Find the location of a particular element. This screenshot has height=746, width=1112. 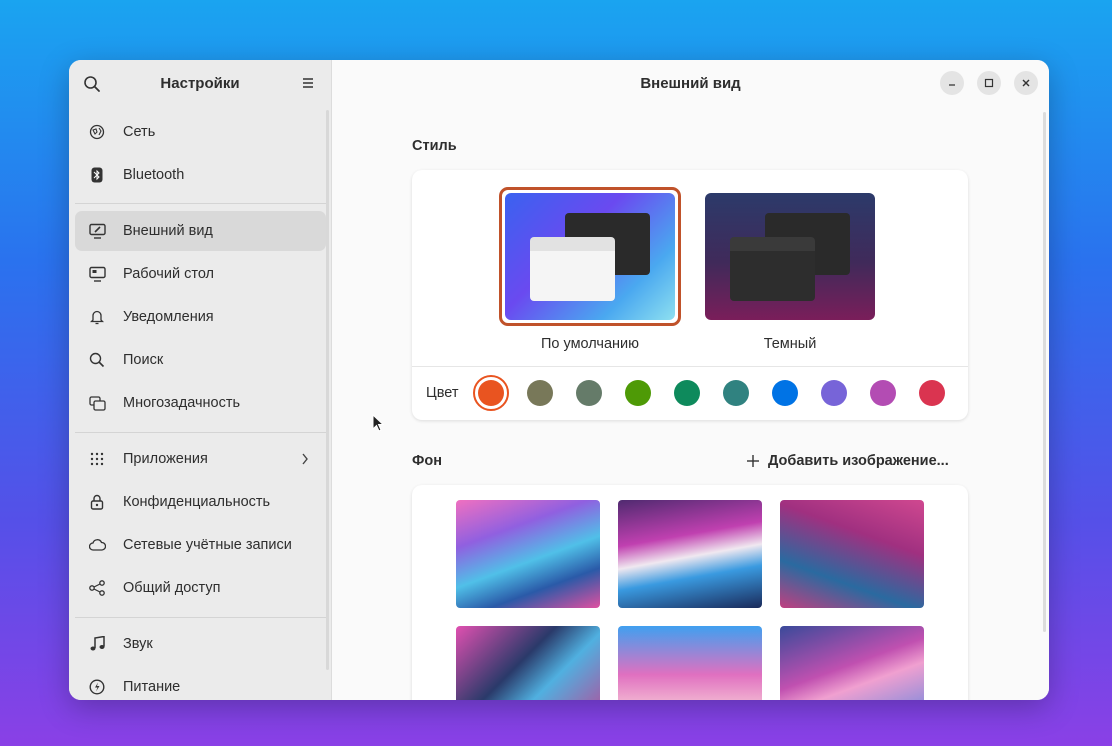

mouse-cursor-icon is located at coordinates (378, 423).